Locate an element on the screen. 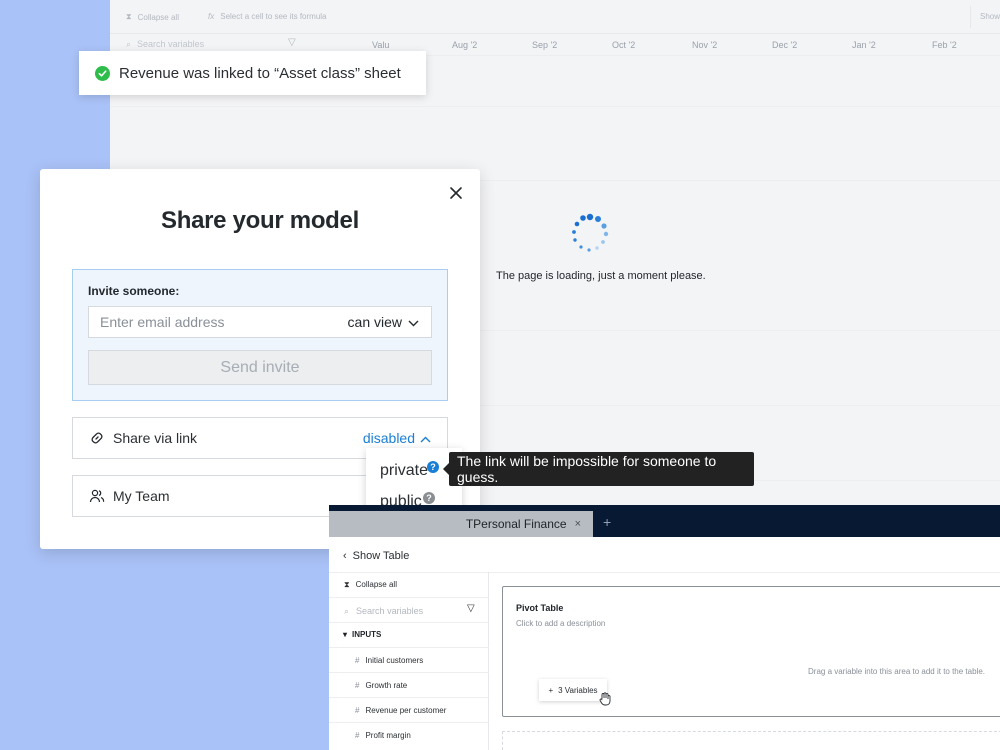  caret-down-icon: ▾ is located at coordinates (345, 634).